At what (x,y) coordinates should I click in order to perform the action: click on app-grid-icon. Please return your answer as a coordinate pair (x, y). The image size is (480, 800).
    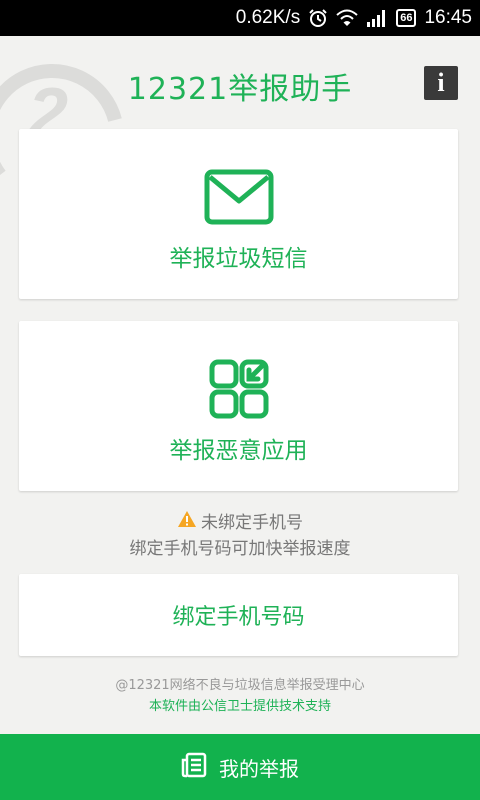
    Looking at the image, I should click on (238, 389).